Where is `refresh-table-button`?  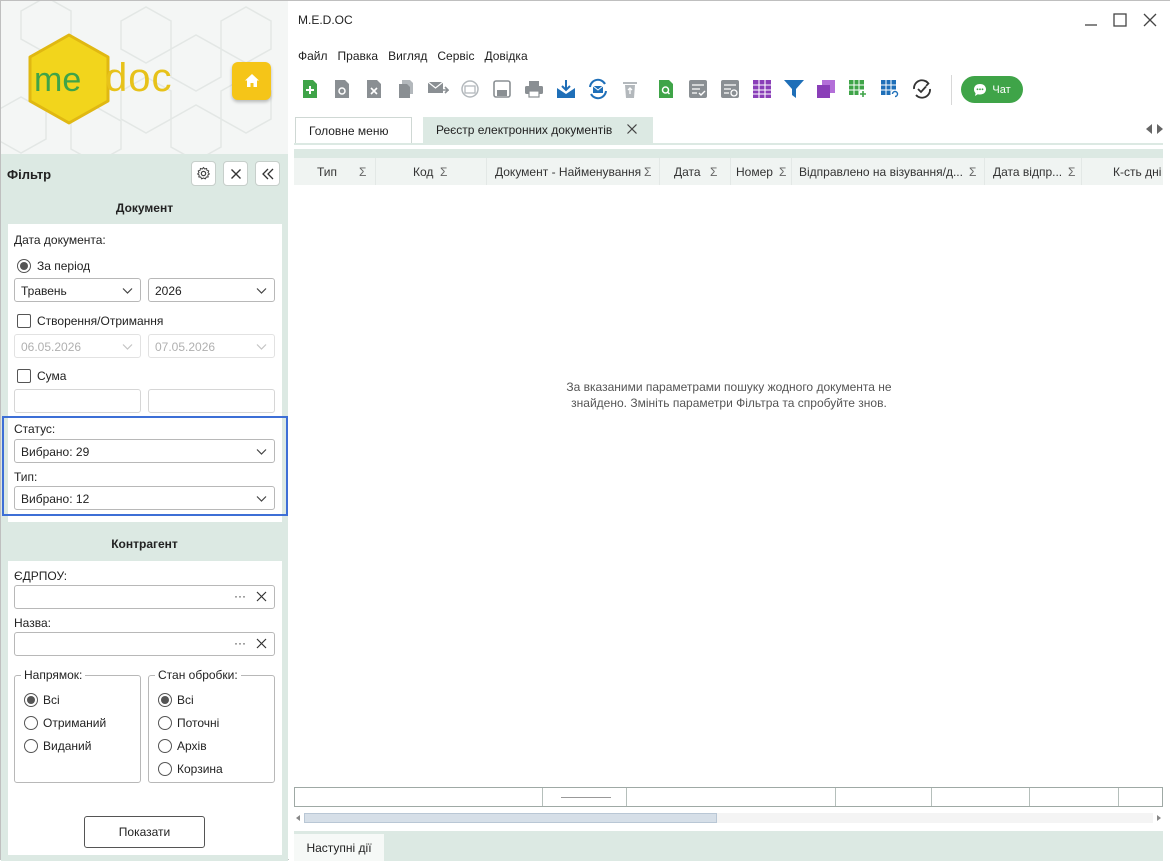
refresh-table-button is located at coordinates (890, 89).